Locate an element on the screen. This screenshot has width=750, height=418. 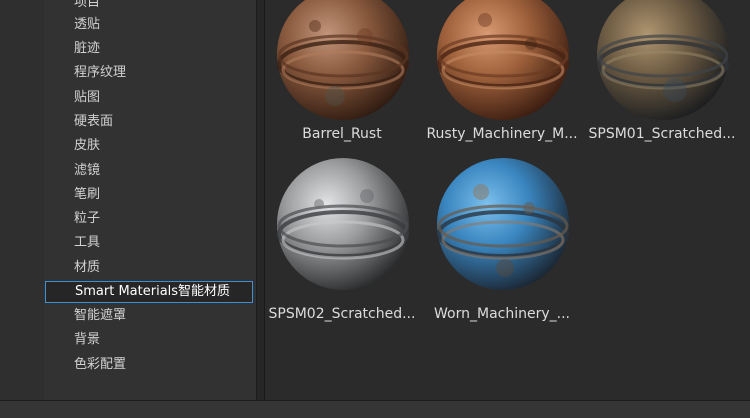
sidebar-item-tools: 工具 is located at coordinates (149, 243).